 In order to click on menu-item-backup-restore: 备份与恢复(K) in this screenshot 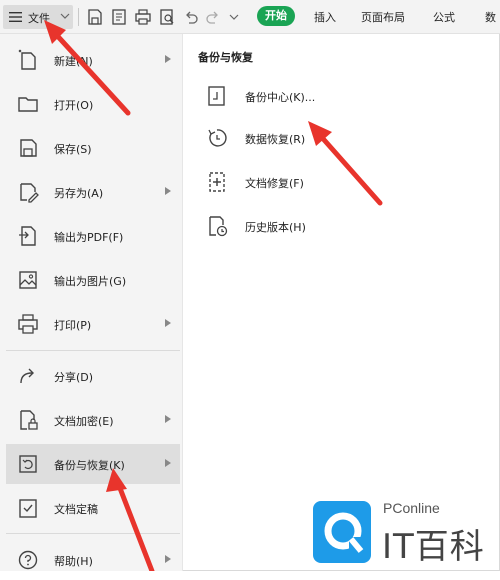, I will do `click(93, 464)`.